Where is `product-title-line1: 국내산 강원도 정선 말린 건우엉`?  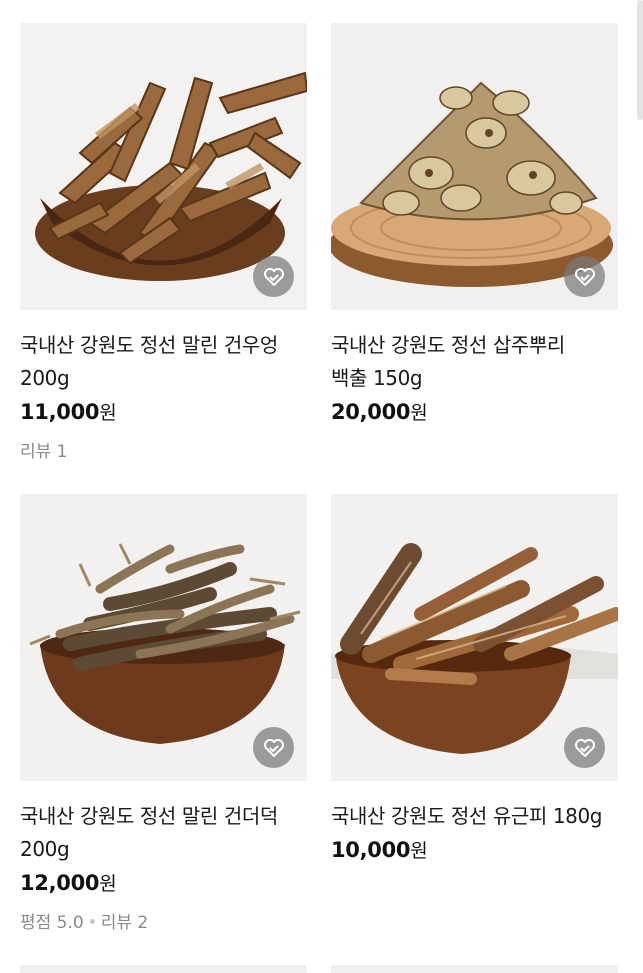
product-title-line1: 국내산 강원도 정선 말린 건우엉 is located at coordinates (149, 345).